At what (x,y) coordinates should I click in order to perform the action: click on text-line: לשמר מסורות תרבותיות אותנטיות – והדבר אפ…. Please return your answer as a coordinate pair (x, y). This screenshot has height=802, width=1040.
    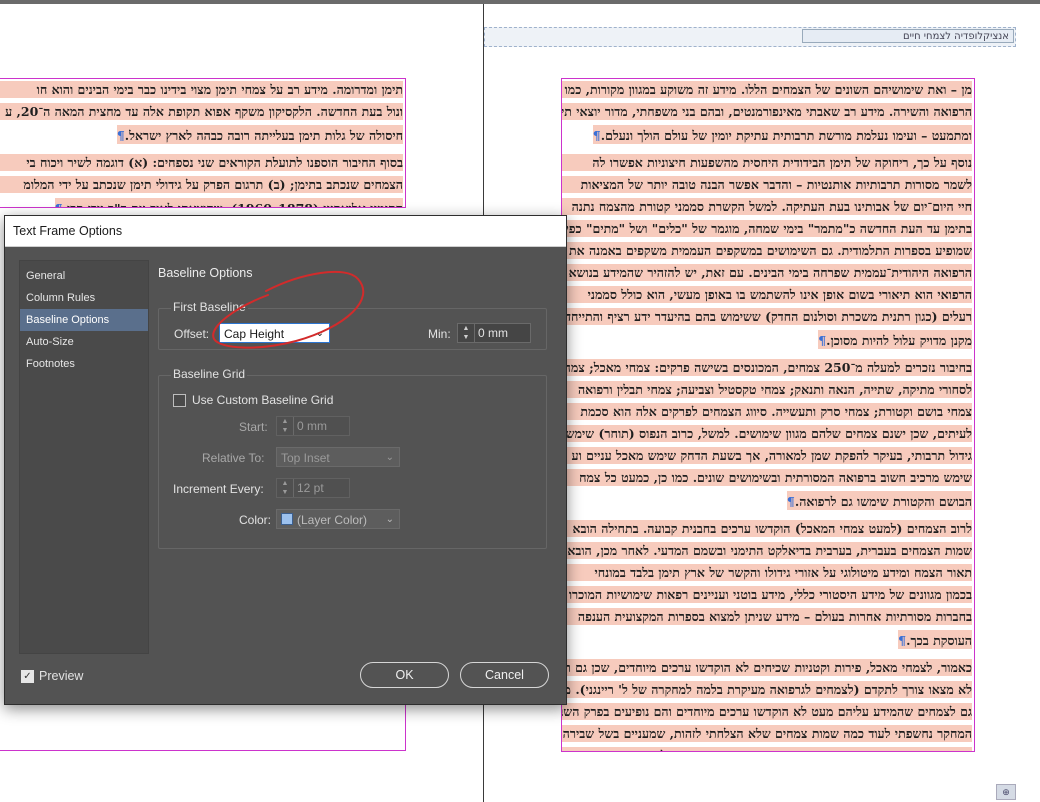
    Looking at the image, I should click on (768, 185).